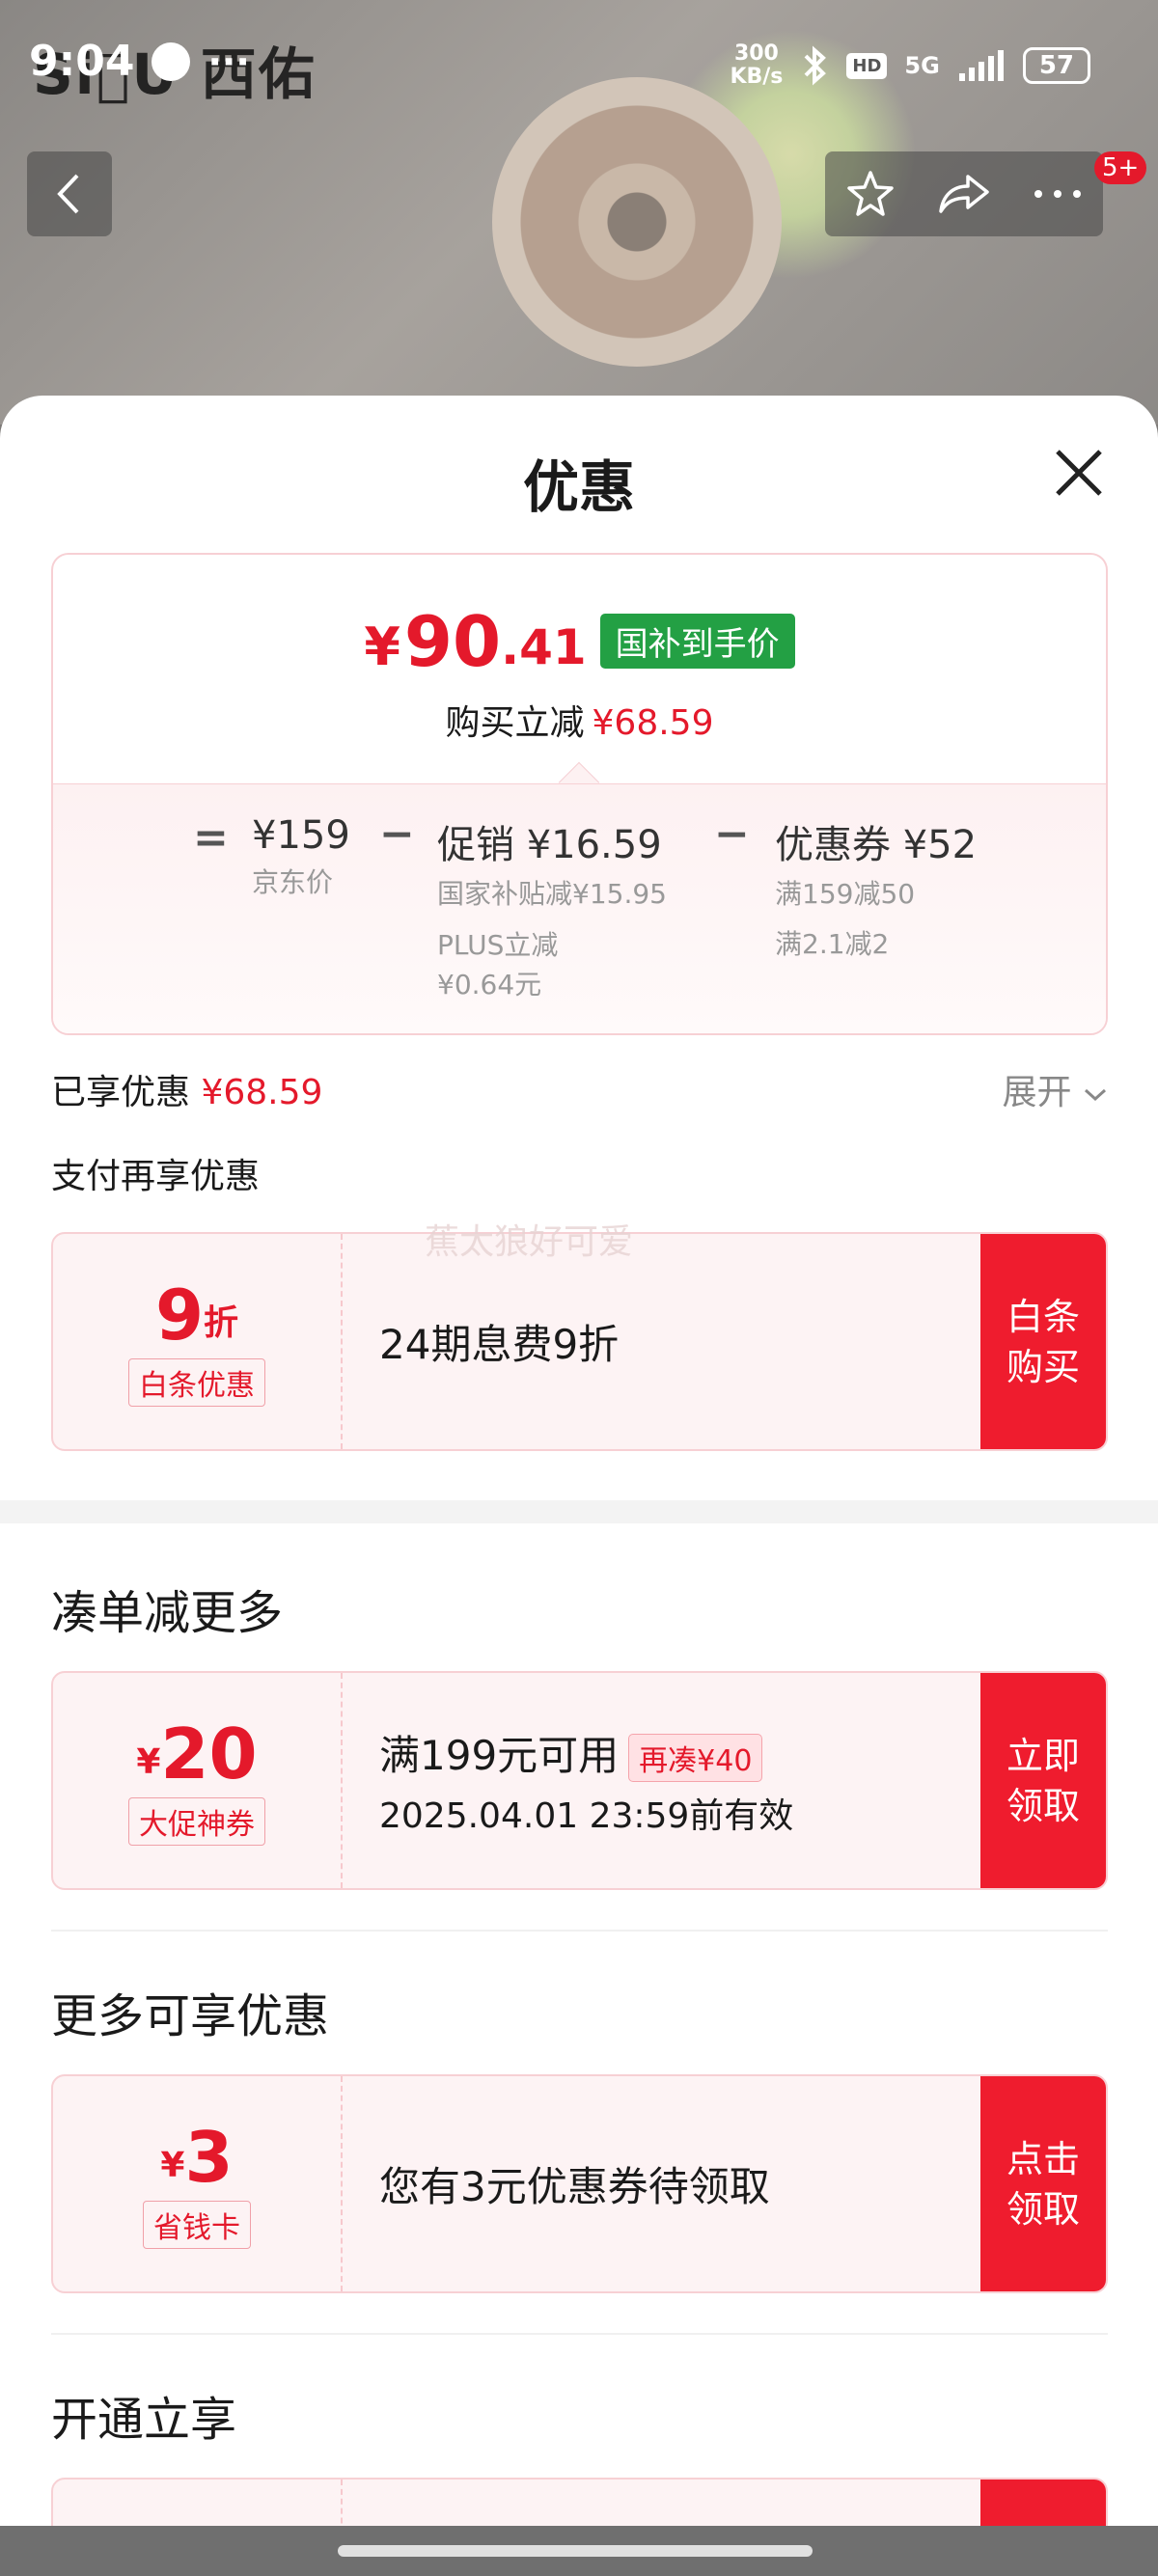 The width and height of the screenshot is (1158, 2576). Describe the element at coordinates (1043, 1756) in the screenshot. I see `claim-coupon-line1: 立即` at that location.